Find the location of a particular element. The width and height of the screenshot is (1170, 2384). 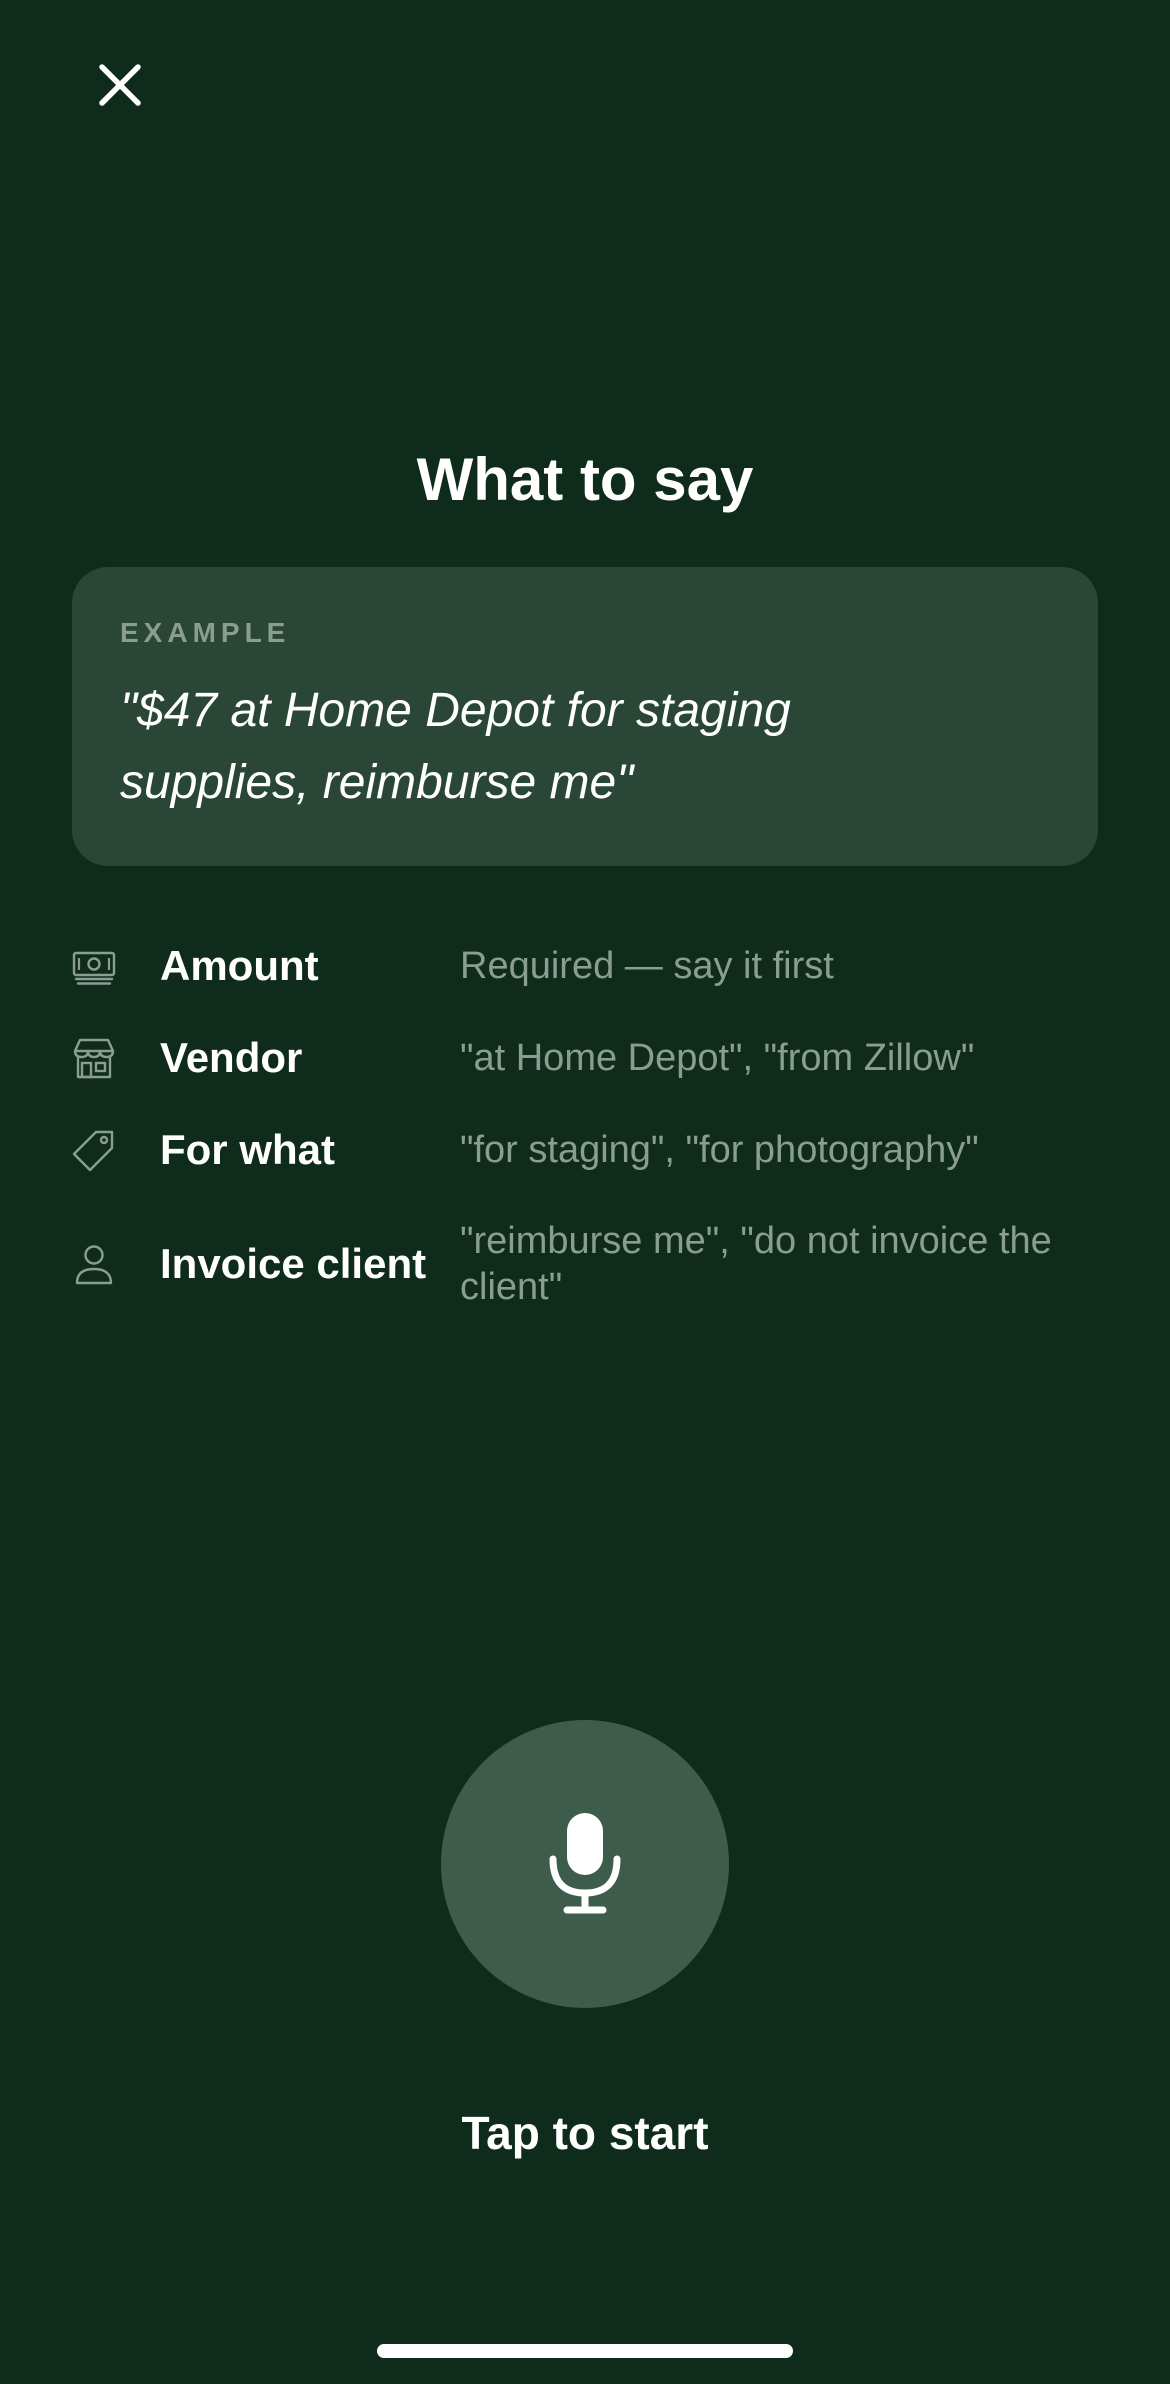

record-button is located at coordinates (585, 1864).